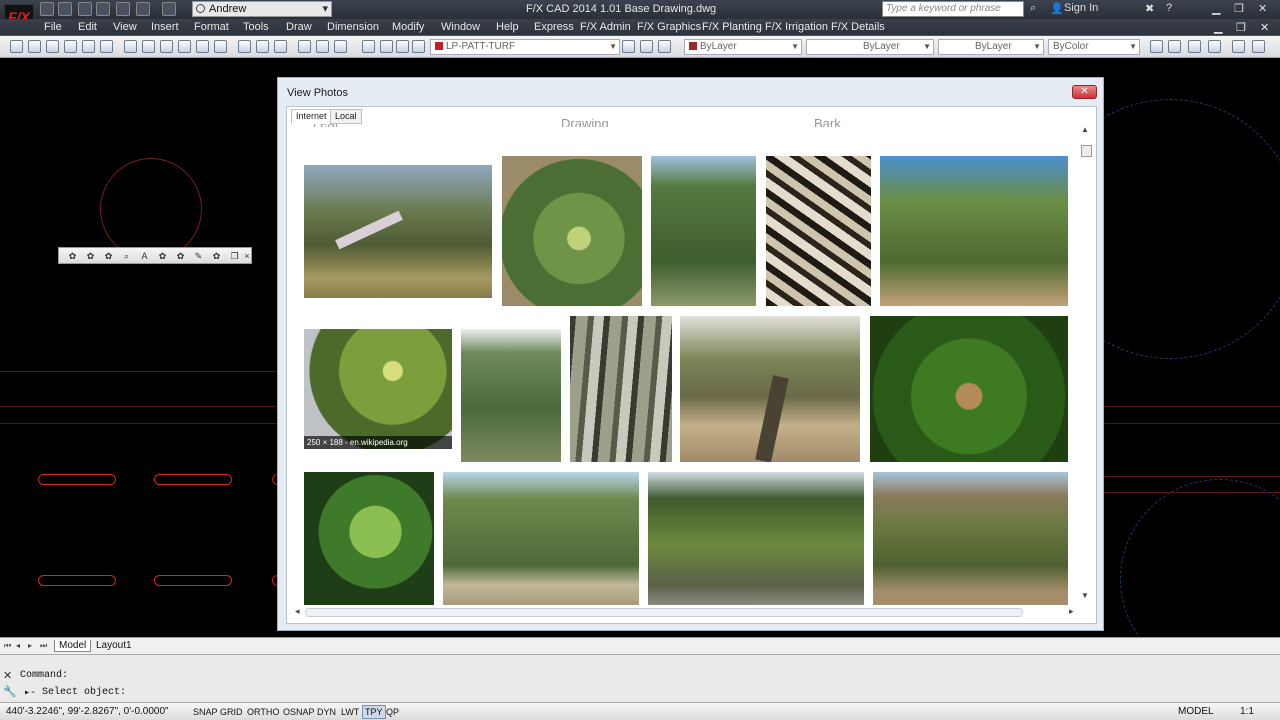  What do you see at coordinates (166, 46) in the screenshot?
I see `paste-icon` at bounding box center [166, 46].